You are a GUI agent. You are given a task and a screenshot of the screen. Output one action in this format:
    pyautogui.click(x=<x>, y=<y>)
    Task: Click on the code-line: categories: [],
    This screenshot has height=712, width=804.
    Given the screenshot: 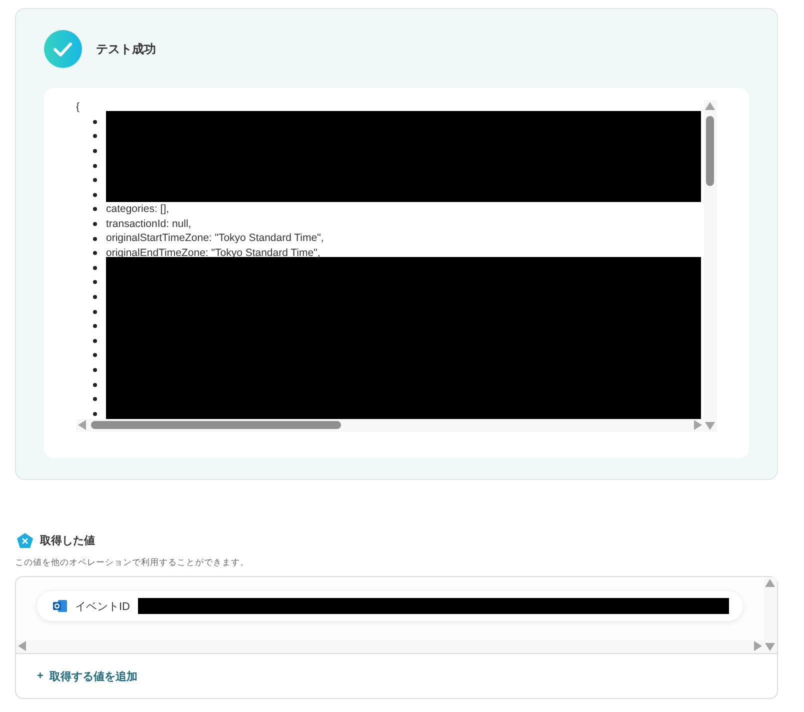 What is the action you would take?
    pyautogui.click(x=138, y=209)
    